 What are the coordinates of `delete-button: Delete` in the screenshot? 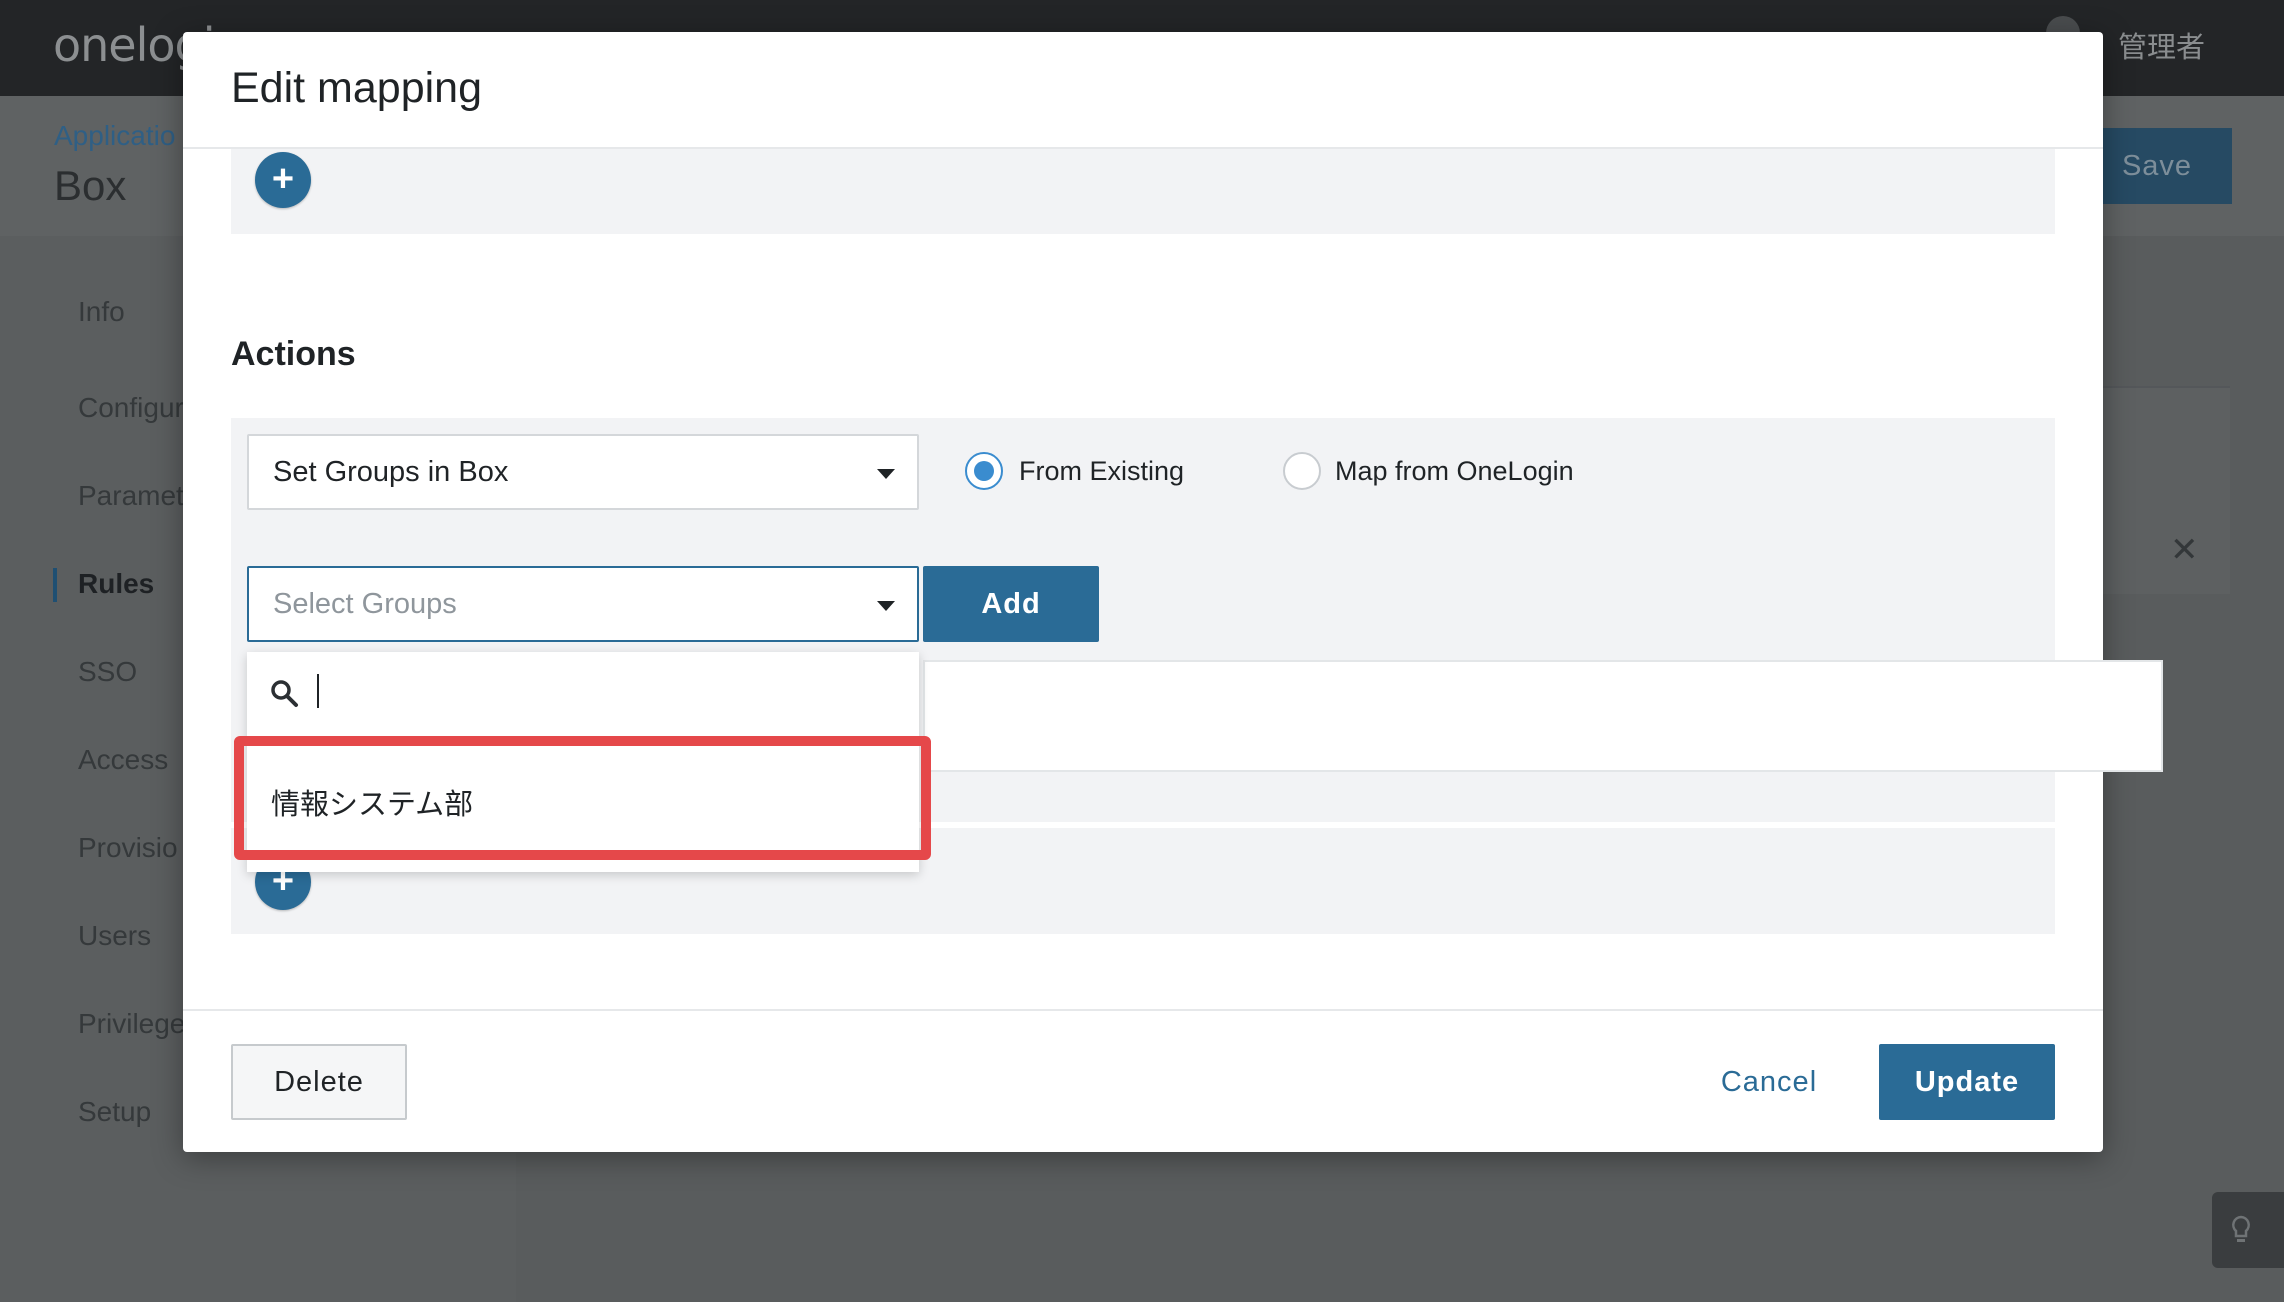 It's located at (319, 1082).